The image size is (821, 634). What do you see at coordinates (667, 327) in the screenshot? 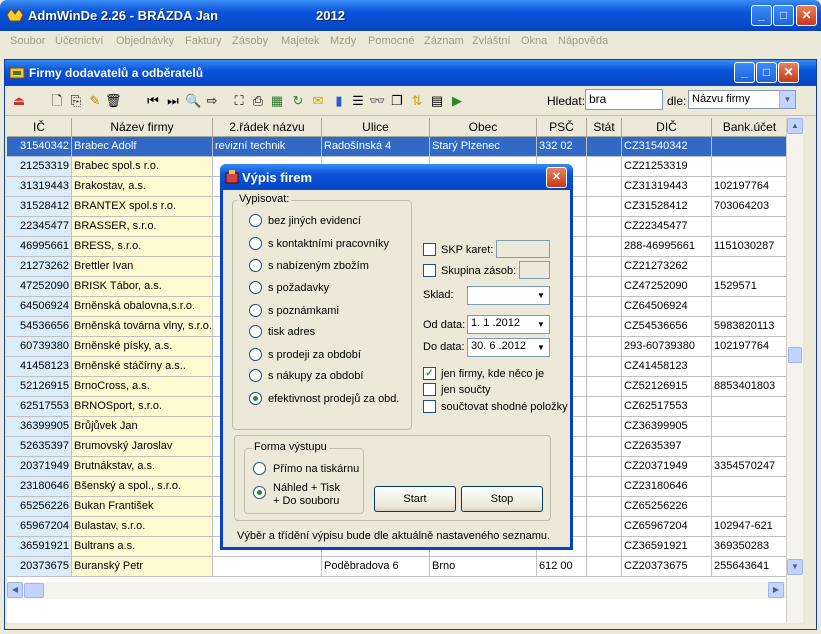
I see `table-cell: CZ54536656` at bounding box center [667, 327].